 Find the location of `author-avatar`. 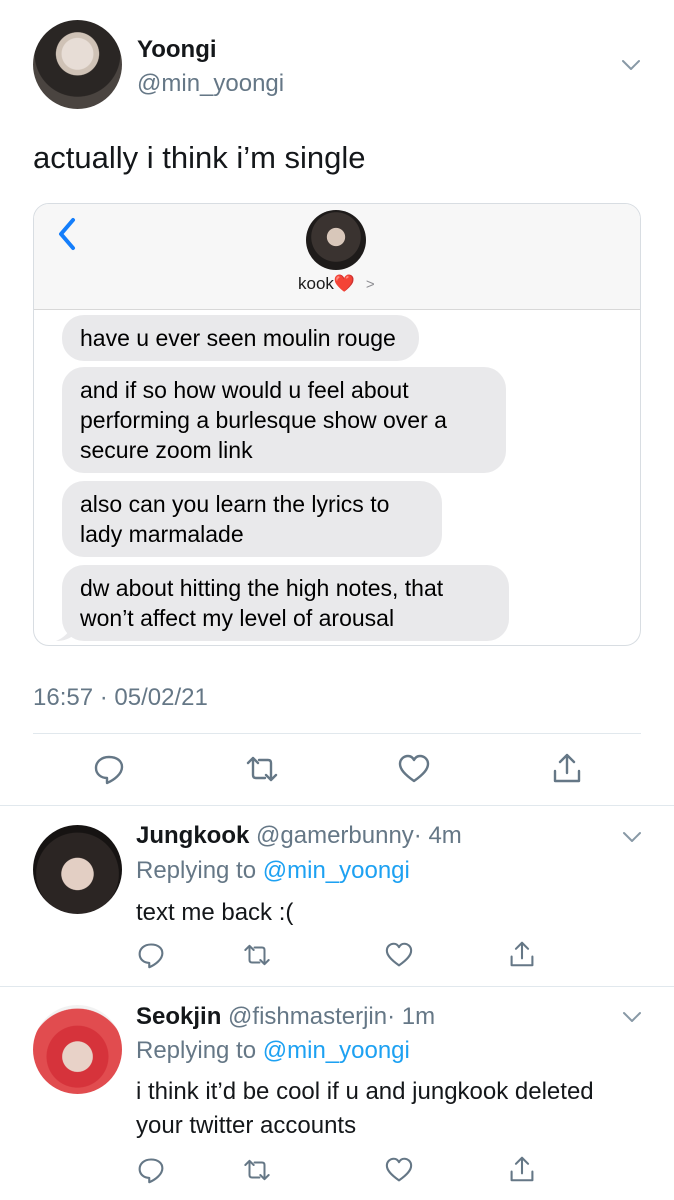

author-avatar is located at coordinates (77, 64).